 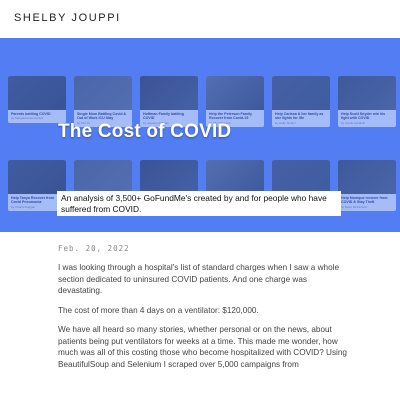 I want to click on post-date: Feb. 20, 2022, so click(x=94, y=248).